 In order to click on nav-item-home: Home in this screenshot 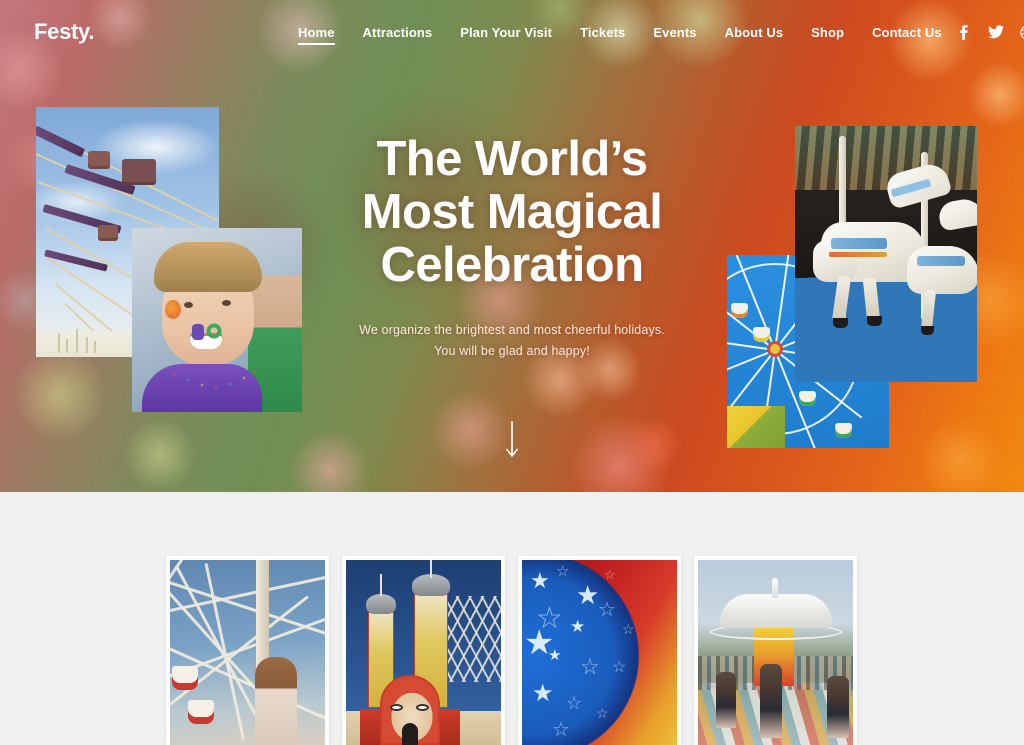, I will do `click(316, 33)`.